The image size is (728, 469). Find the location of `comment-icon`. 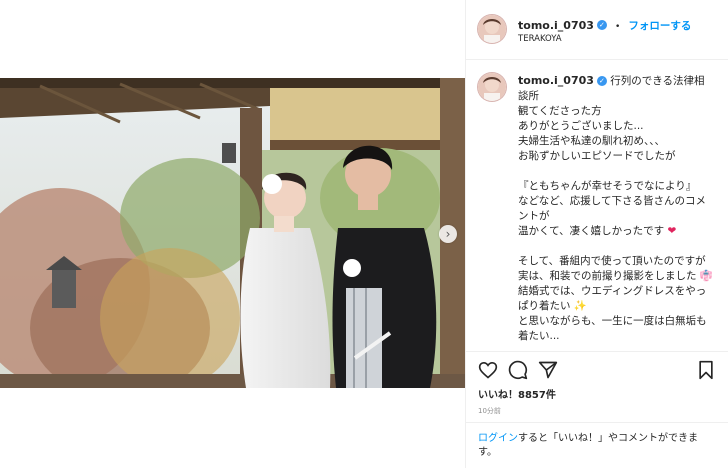

comment-icon is located at coordinates (518, 370).